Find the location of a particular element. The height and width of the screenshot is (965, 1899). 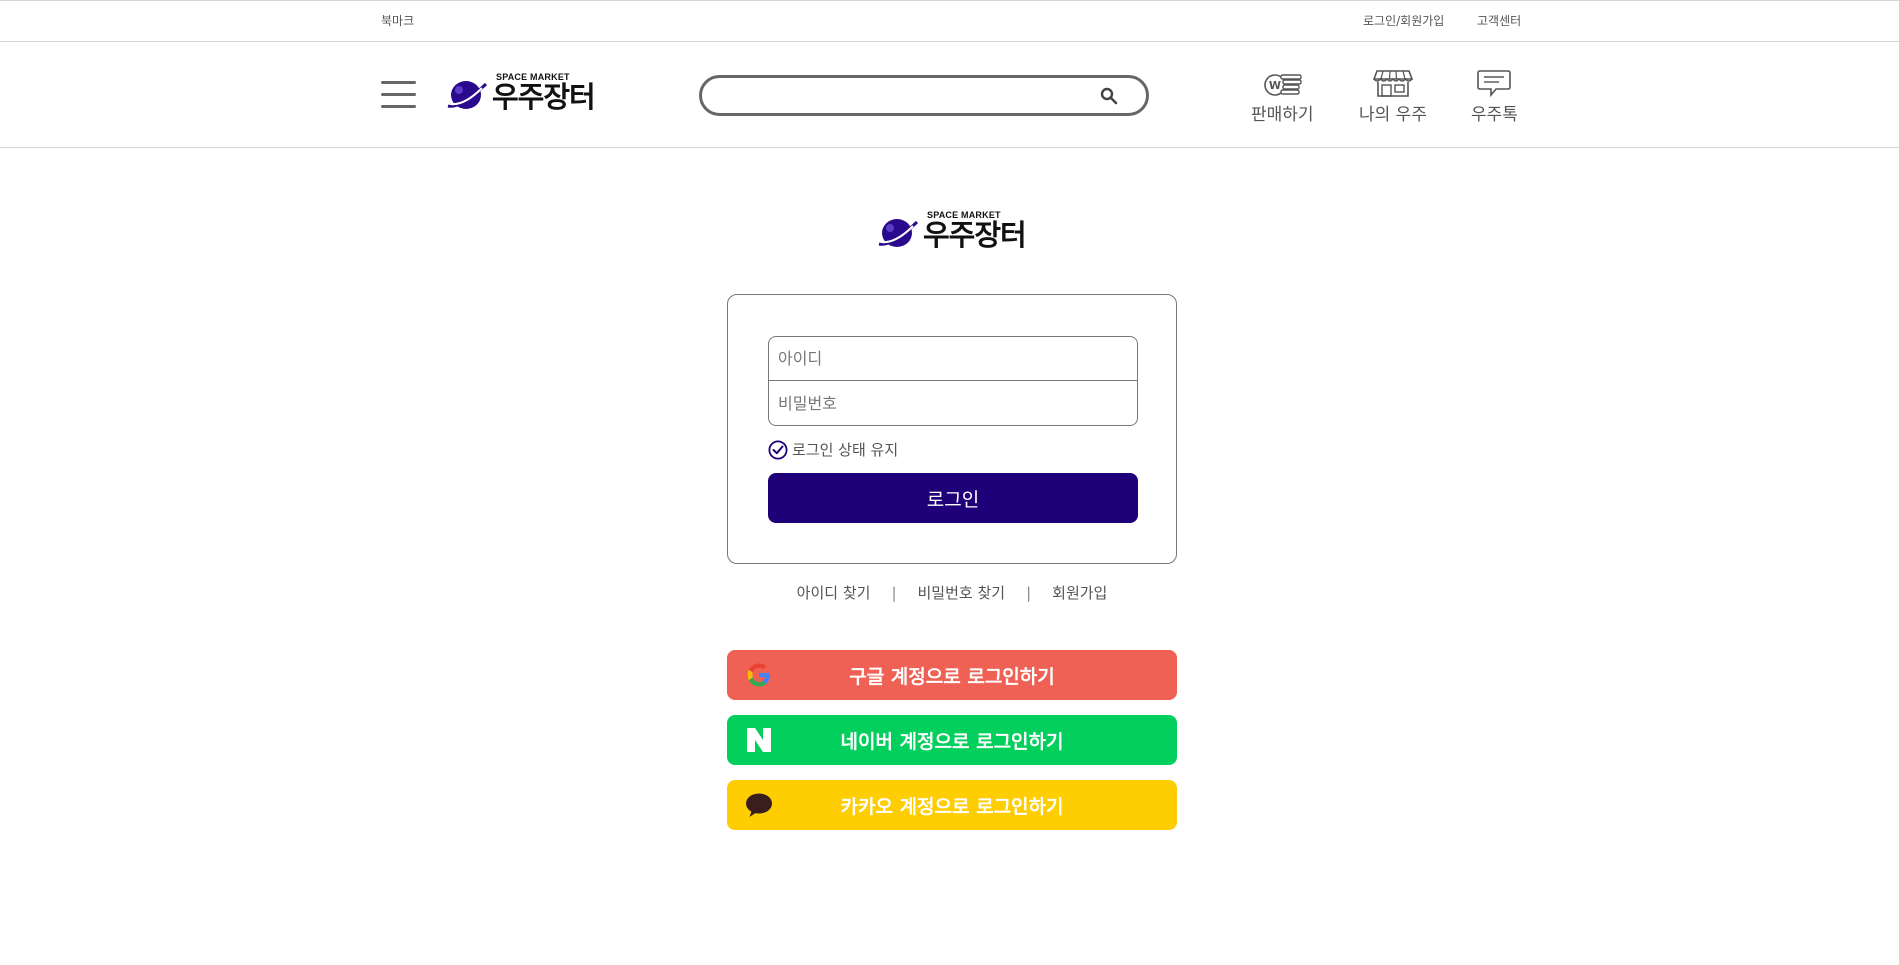

nav-my-space: 나의 우주 is located at coordinates (1393, 96).